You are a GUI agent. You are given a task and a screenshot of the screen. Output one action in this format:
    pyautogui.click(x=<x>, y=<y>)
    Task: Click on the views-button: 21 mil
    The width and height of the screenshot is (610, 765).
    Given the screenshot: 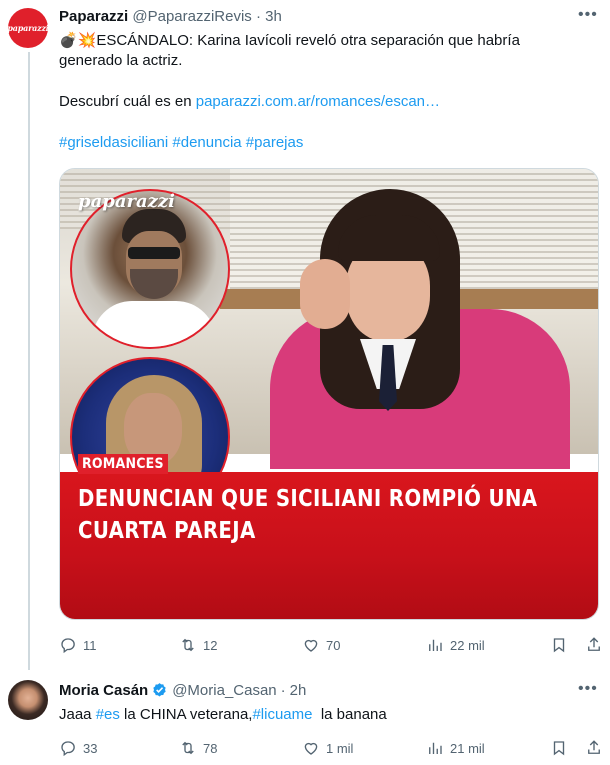 What is the action you would take?
    pyautogui.click(x=455, y=748)
    